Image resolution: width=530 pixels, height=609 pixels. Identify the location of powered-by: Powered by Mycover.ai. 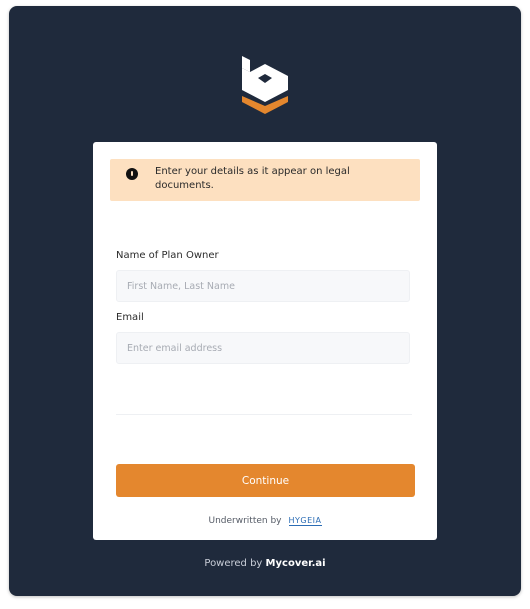
(265, 563).